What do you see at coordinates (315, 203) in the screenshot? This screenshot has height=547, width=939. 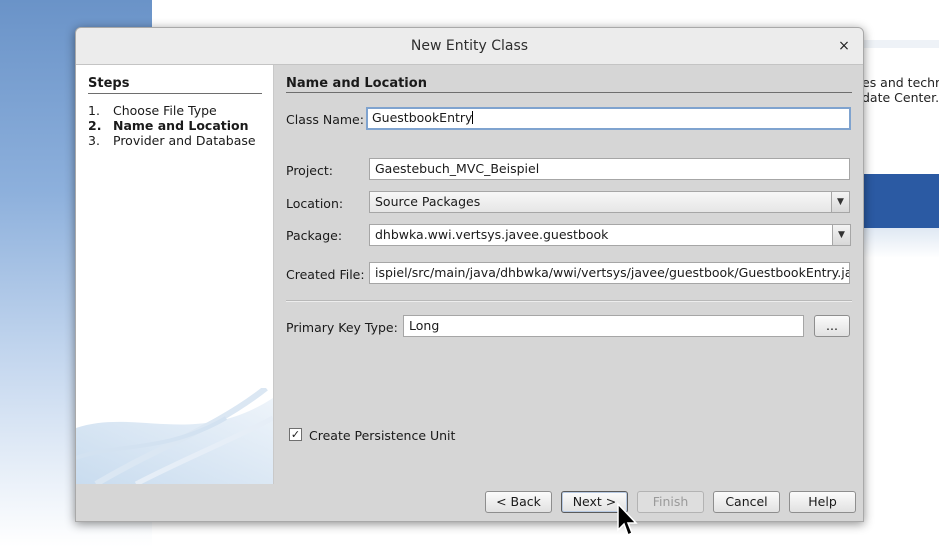 I see `location-label: Location:` at bounding box center [315, 203].